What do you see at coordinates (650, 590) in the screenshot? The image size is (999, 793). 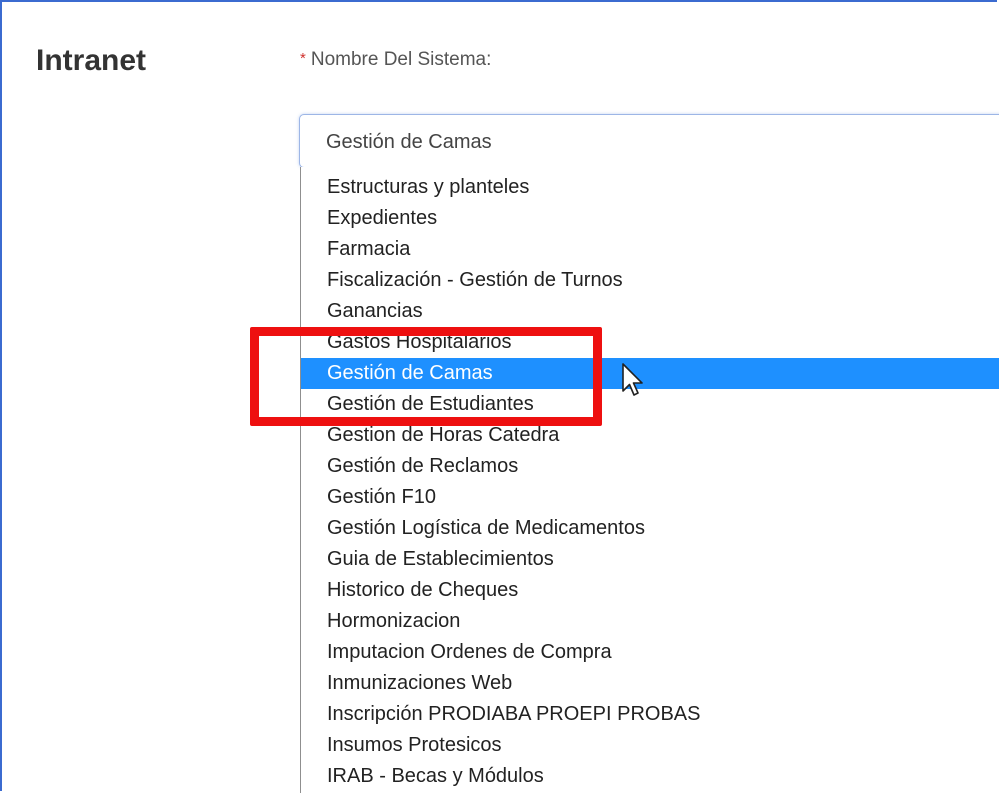 I see `dropdown-option: Historico de Cheques` at bounding box center [650, 590].